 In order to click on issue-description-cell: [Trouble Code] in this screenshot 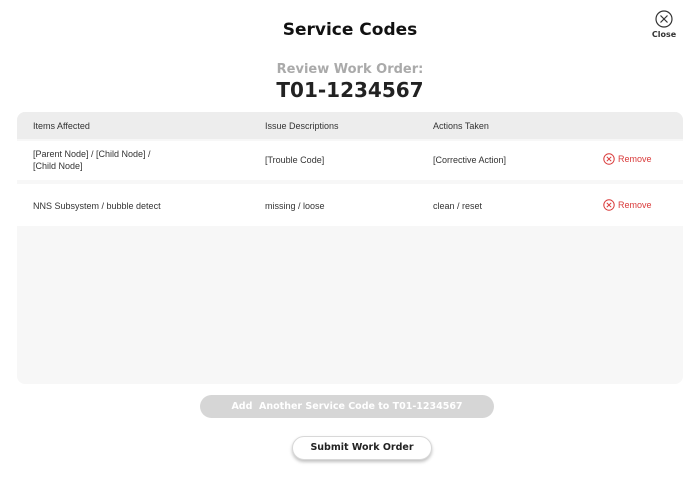, I will do `click(295, 160)`.